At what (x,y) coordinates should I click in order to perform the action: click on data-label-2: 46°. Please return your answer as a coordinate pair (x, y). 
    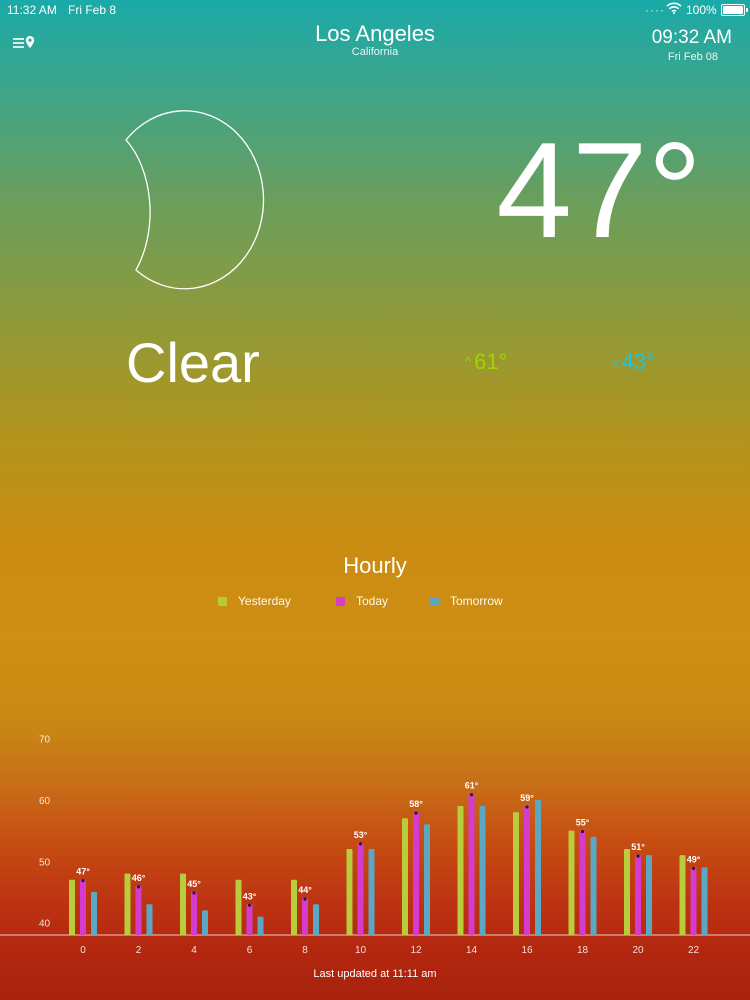
    Looking at the image, I should click on (139, 878).